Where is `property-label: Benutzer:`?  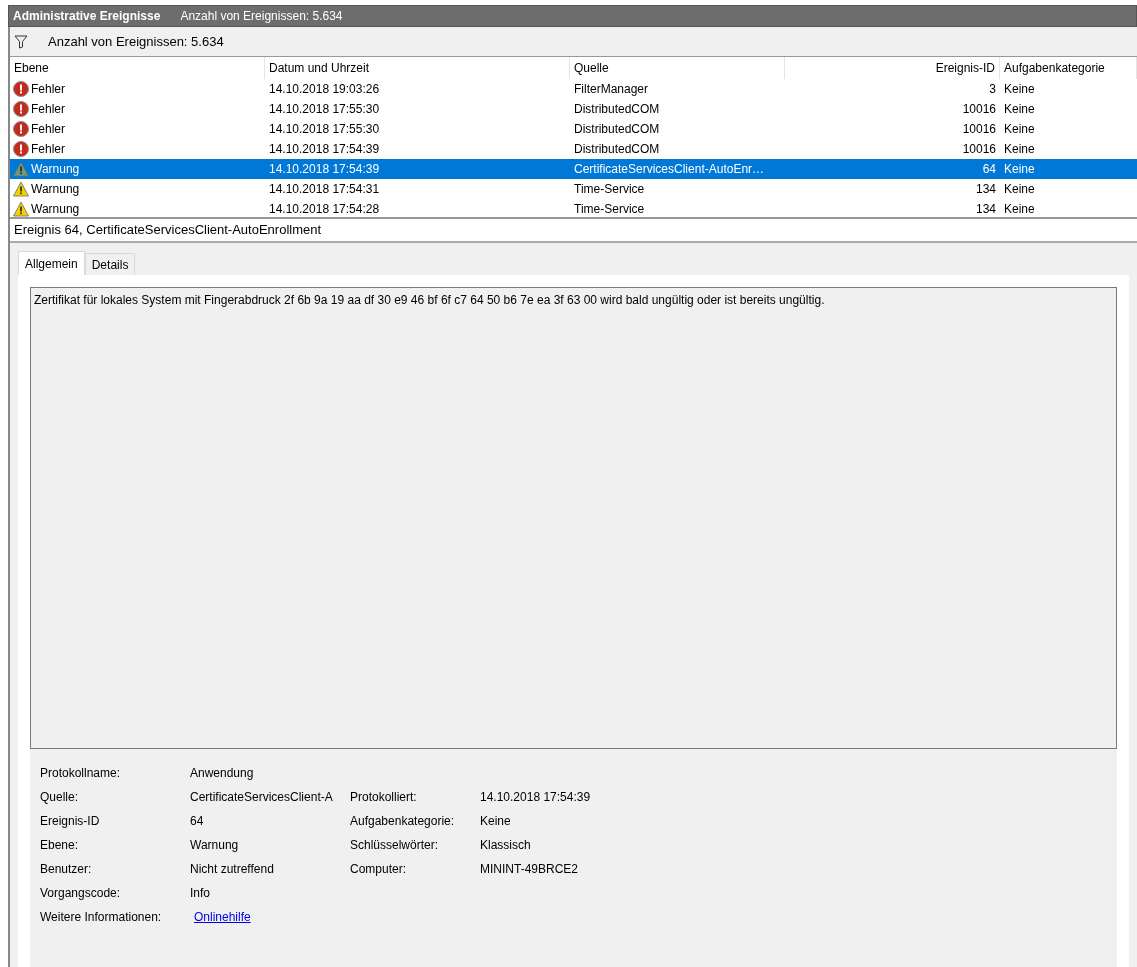
property-label: Benutzer: is located at coordinates (66, 869).